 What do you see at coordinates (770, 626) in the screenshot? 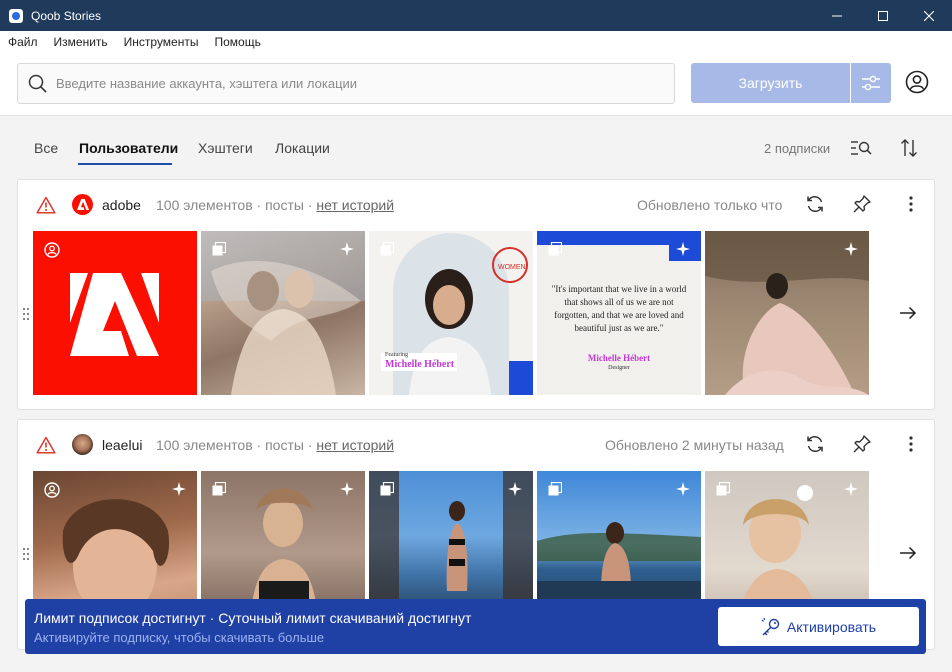
I see `key-icon` at bounding box center [770, 626].